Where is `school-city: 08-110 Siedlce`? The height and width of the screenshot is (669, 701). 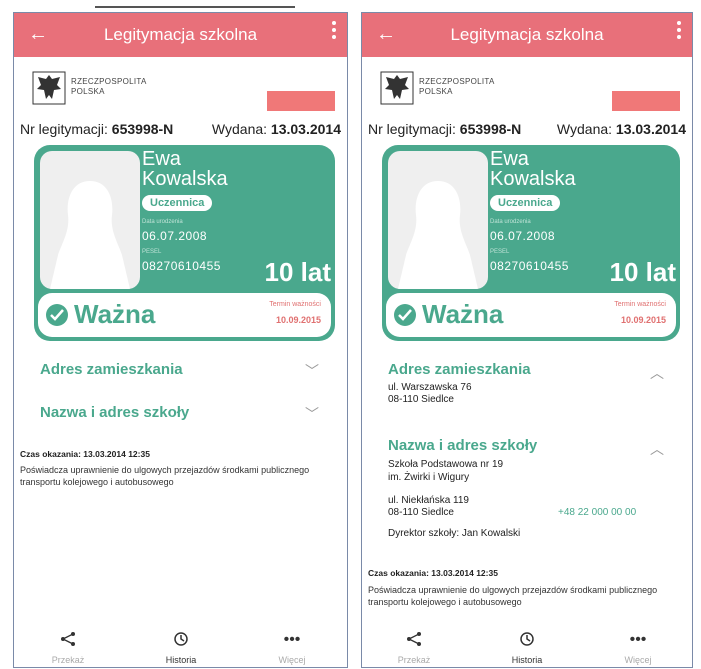
school-city: 08-110 Siedlce is located at coordinates (421, 512).